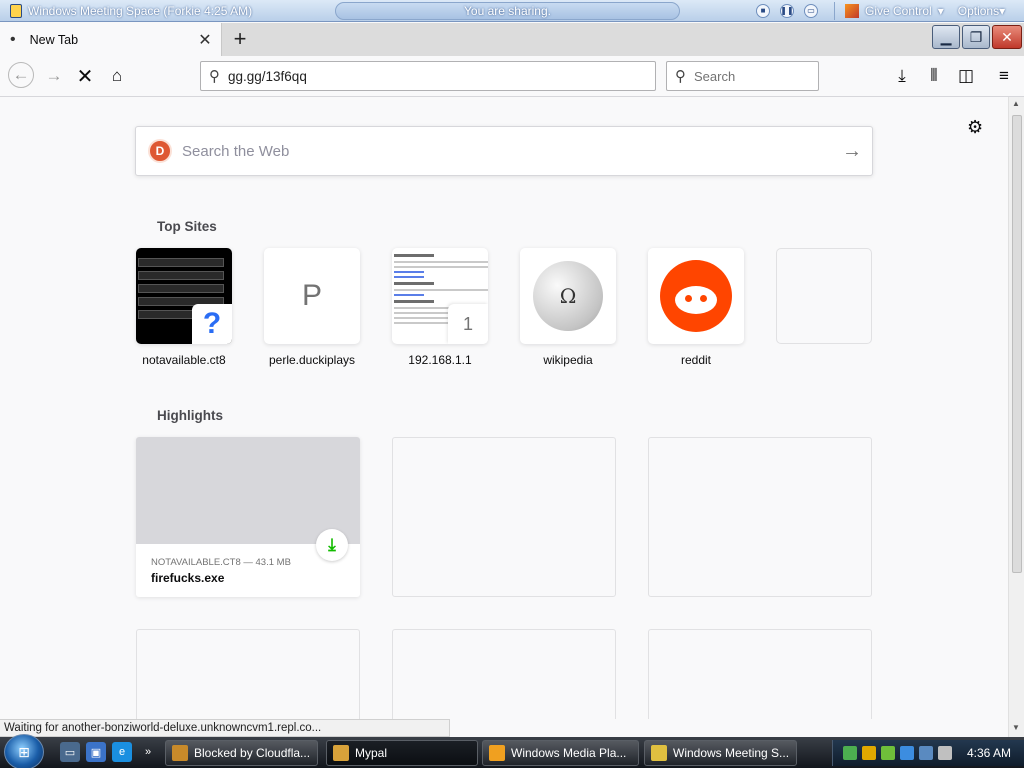 The image size is (1024, 768). I want to click on options-button: Options▾, so click(981, 11).